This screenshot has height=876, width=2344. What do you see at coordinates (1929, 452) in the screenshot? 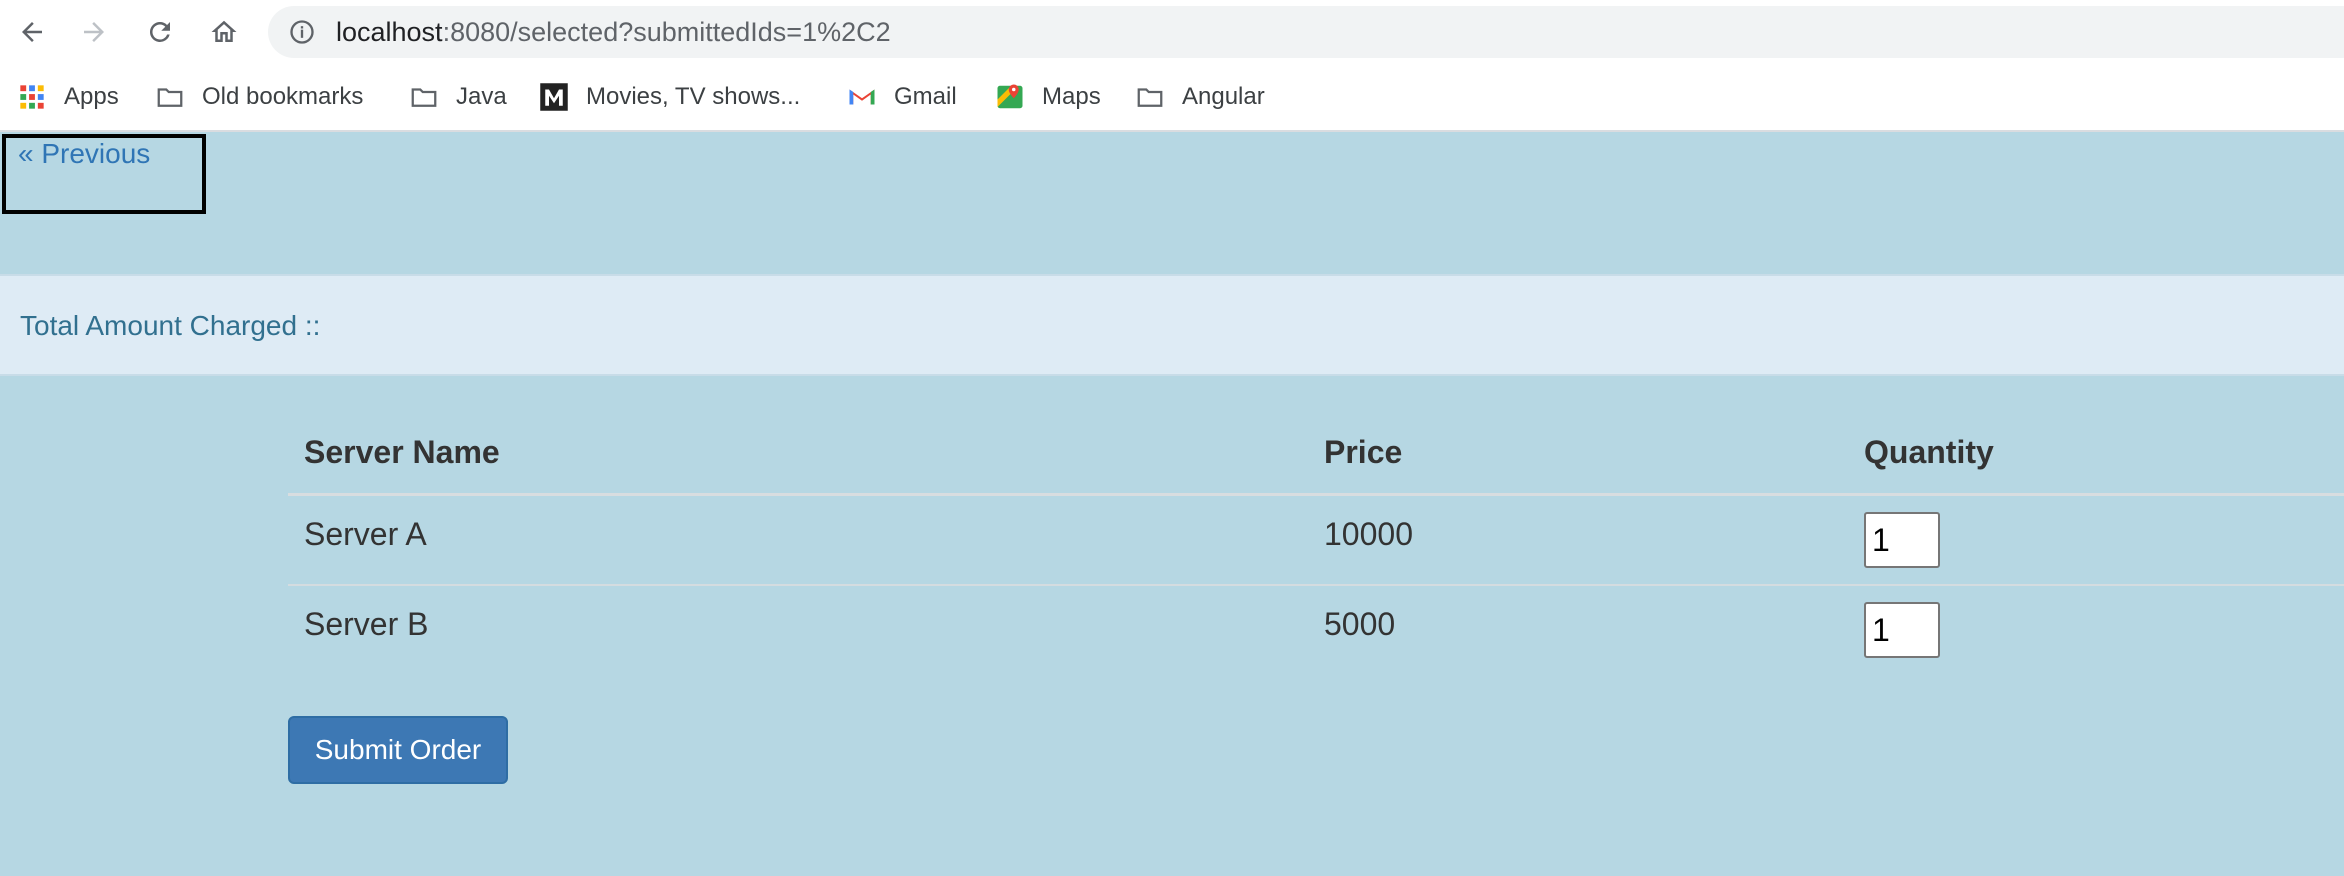
I see `header-quantity: Quantity` at bounding box center [1929, 452].